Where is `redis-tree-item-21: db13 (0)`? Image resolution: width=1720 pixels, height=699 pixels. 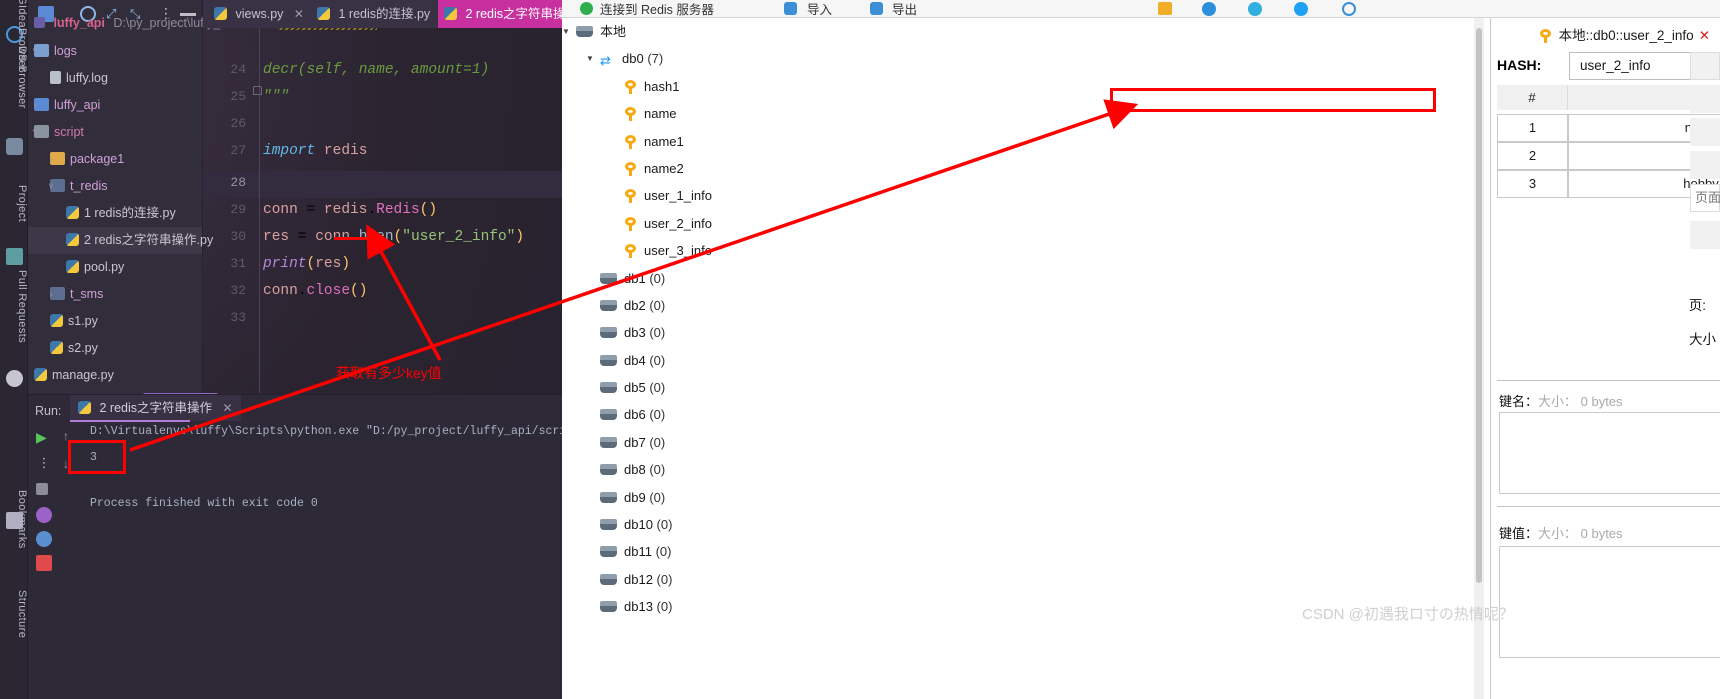
redis-tree-item-21: db13 (0) is located at coordinates (745, 606).